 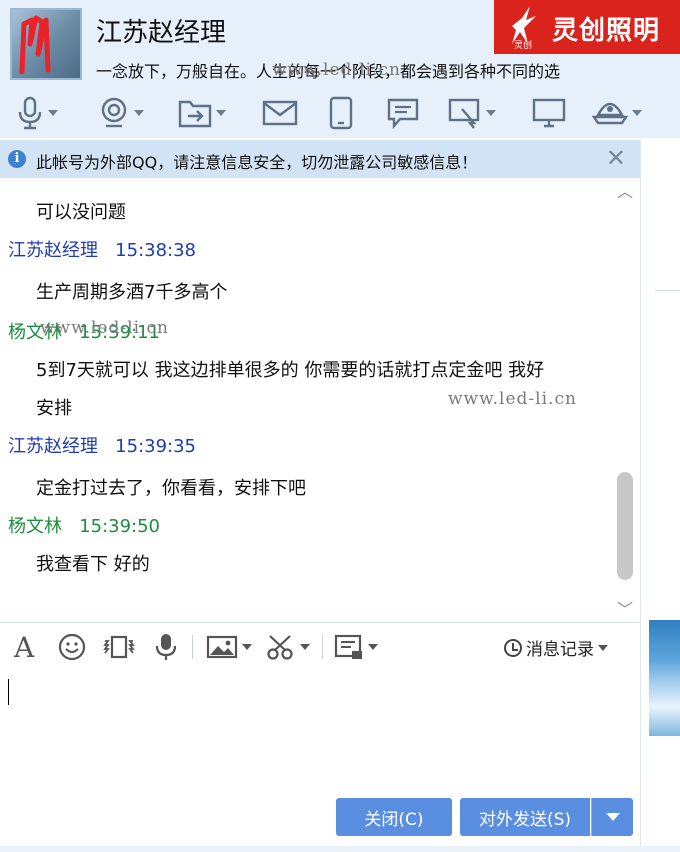 I want to click on mail-icon, so click(x=280, y=113).